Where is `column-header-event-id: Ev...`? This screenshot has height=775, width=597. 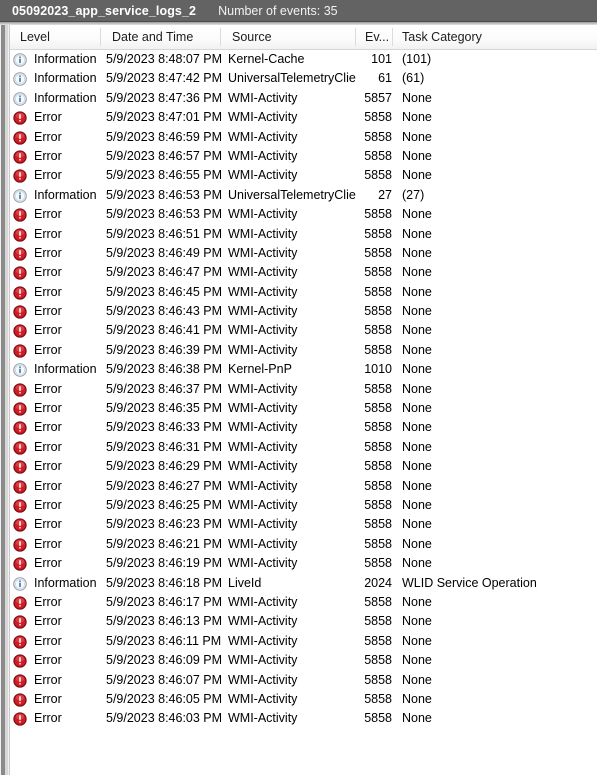 column-header-event-id: Ev... is located at coordinates (376, 37).